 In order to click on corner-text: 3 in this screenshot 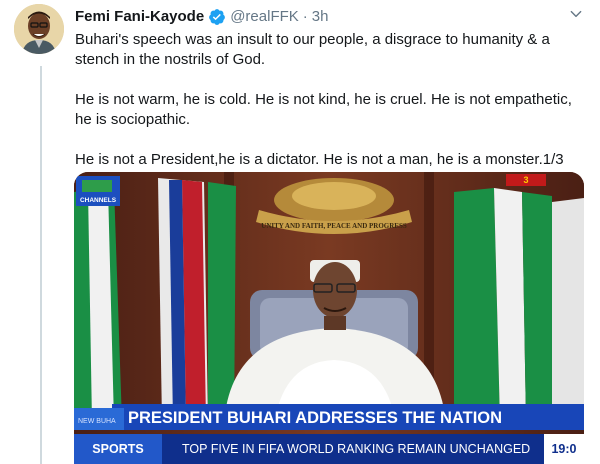, I will do `click(525, 180)`.